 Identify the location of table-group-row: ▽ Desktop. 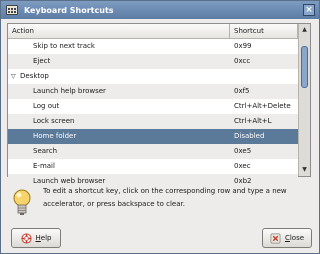
(153, 76).